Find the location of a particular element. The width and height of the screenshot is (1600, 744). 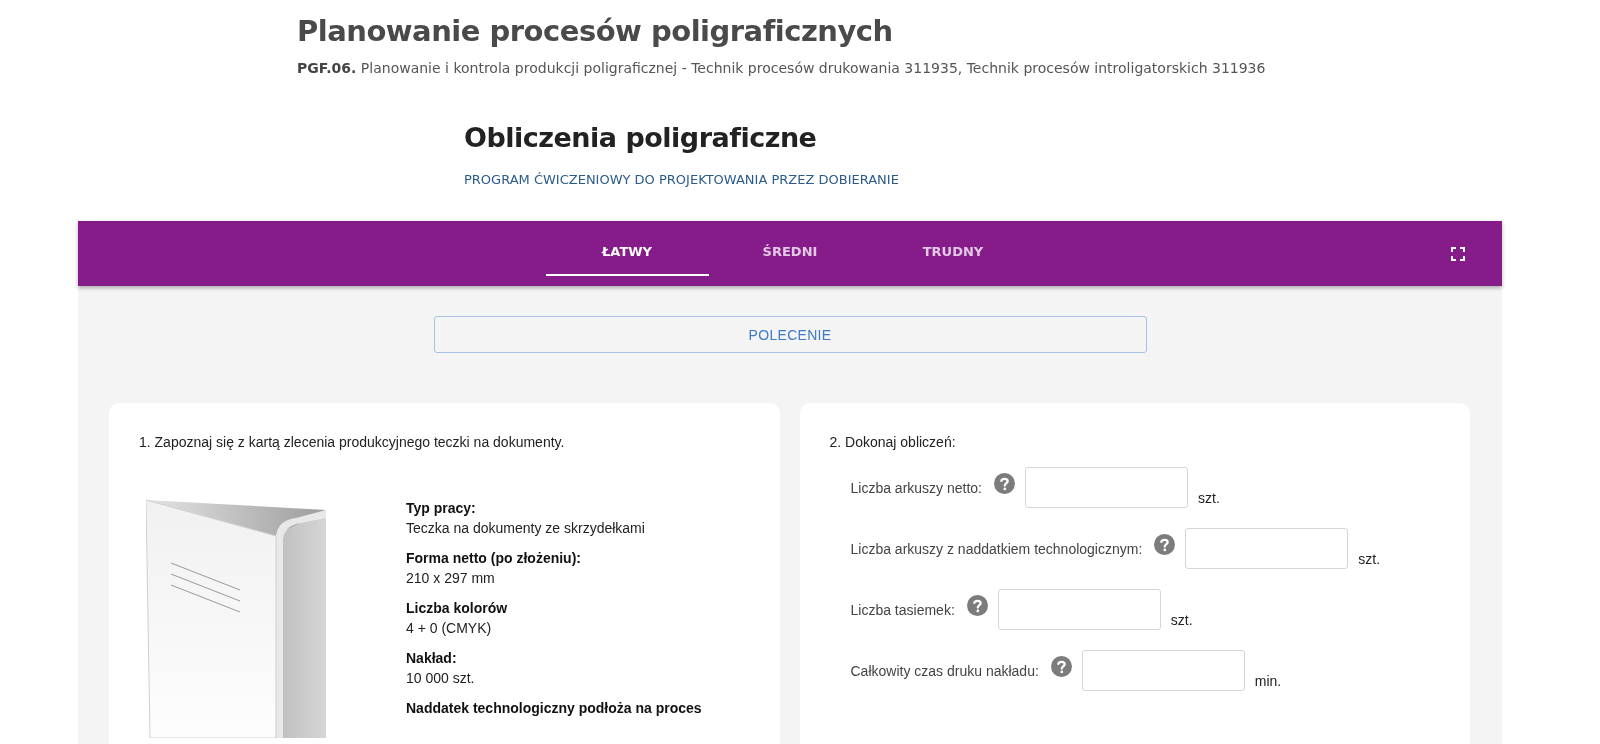

page-title: Planowanie procesów poligraficznych is located at coordinates (595, 31).